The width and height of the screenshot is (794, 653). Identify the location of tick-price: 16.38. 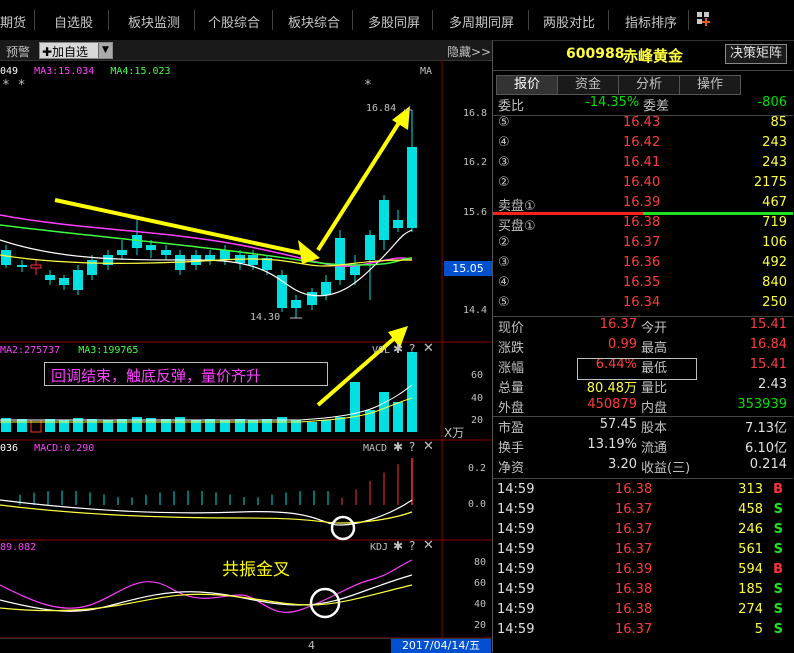
(634, 589).